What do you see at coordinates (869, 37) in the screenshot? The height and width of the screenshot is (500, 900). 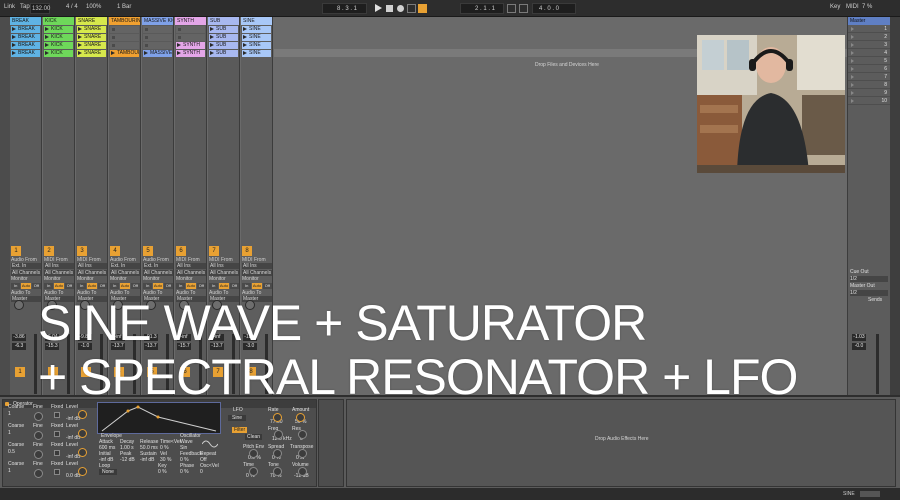 I see `scene-launch-2: 2` at bounding box center [869, 37].